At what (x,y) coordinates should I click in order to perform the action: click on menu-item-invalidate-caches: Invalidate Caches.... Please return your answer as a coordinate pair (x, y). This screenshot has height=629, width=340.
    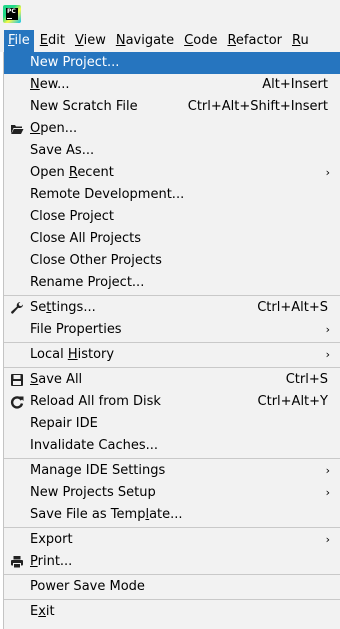
    Looking at the image, I should click on (172, 446).